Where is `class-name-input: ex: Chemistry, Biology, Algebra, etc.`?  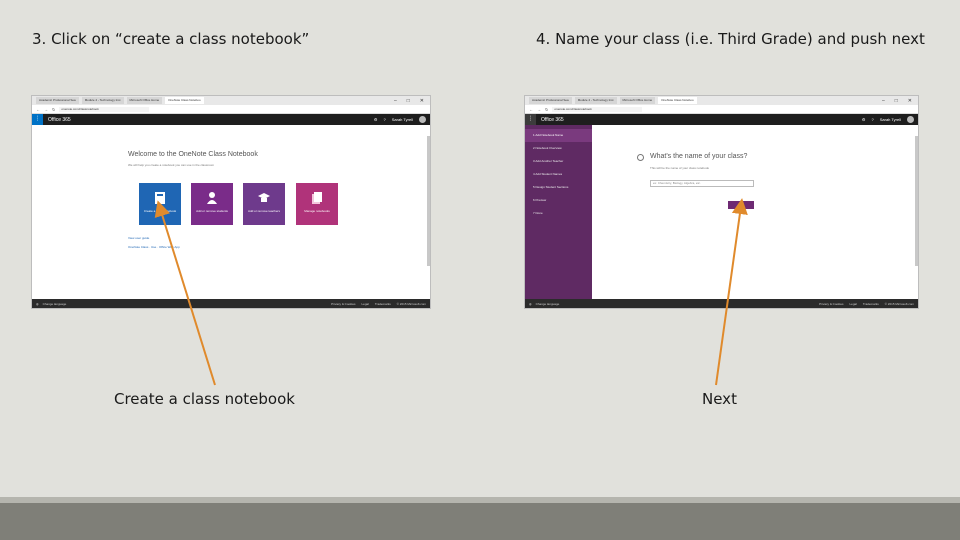 class-name-input: ex: Chemistry, Biology, Algebra, etc. is located at coordinates (702, 183).